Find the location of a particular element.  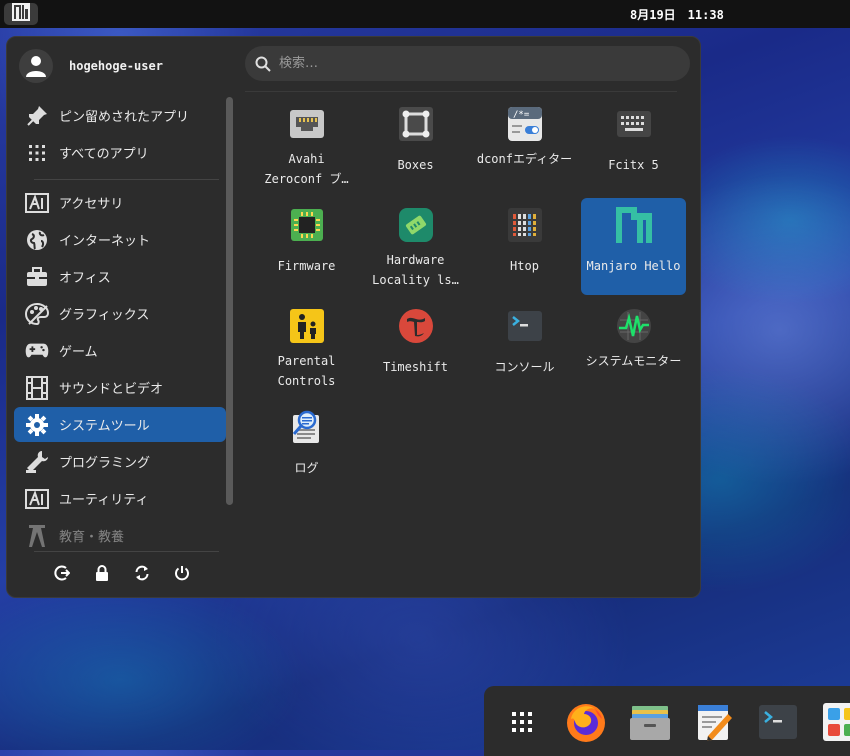

gamepad-icon is located at coordinates (37, 351).